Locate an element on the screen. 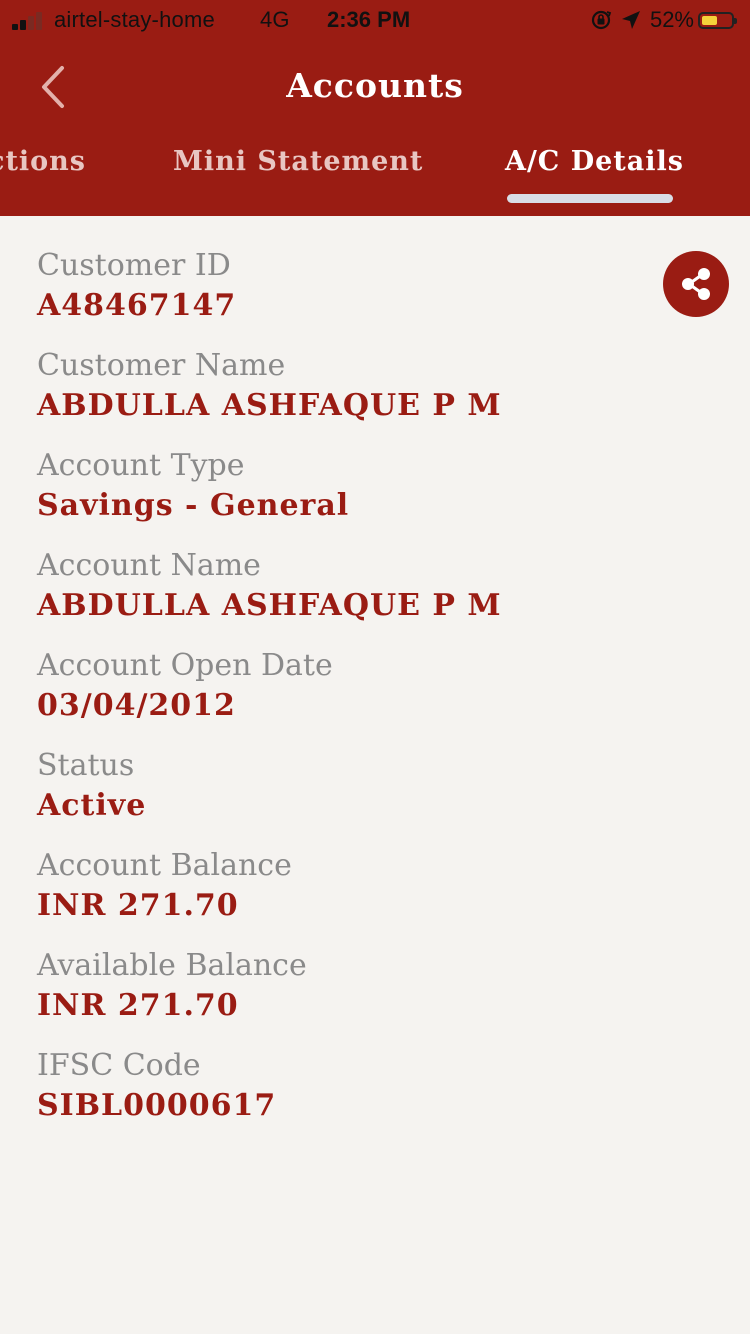 The width and height of the screenshot is (750, 1334). field-label: Available Balance is located at coordinates (172, 965).